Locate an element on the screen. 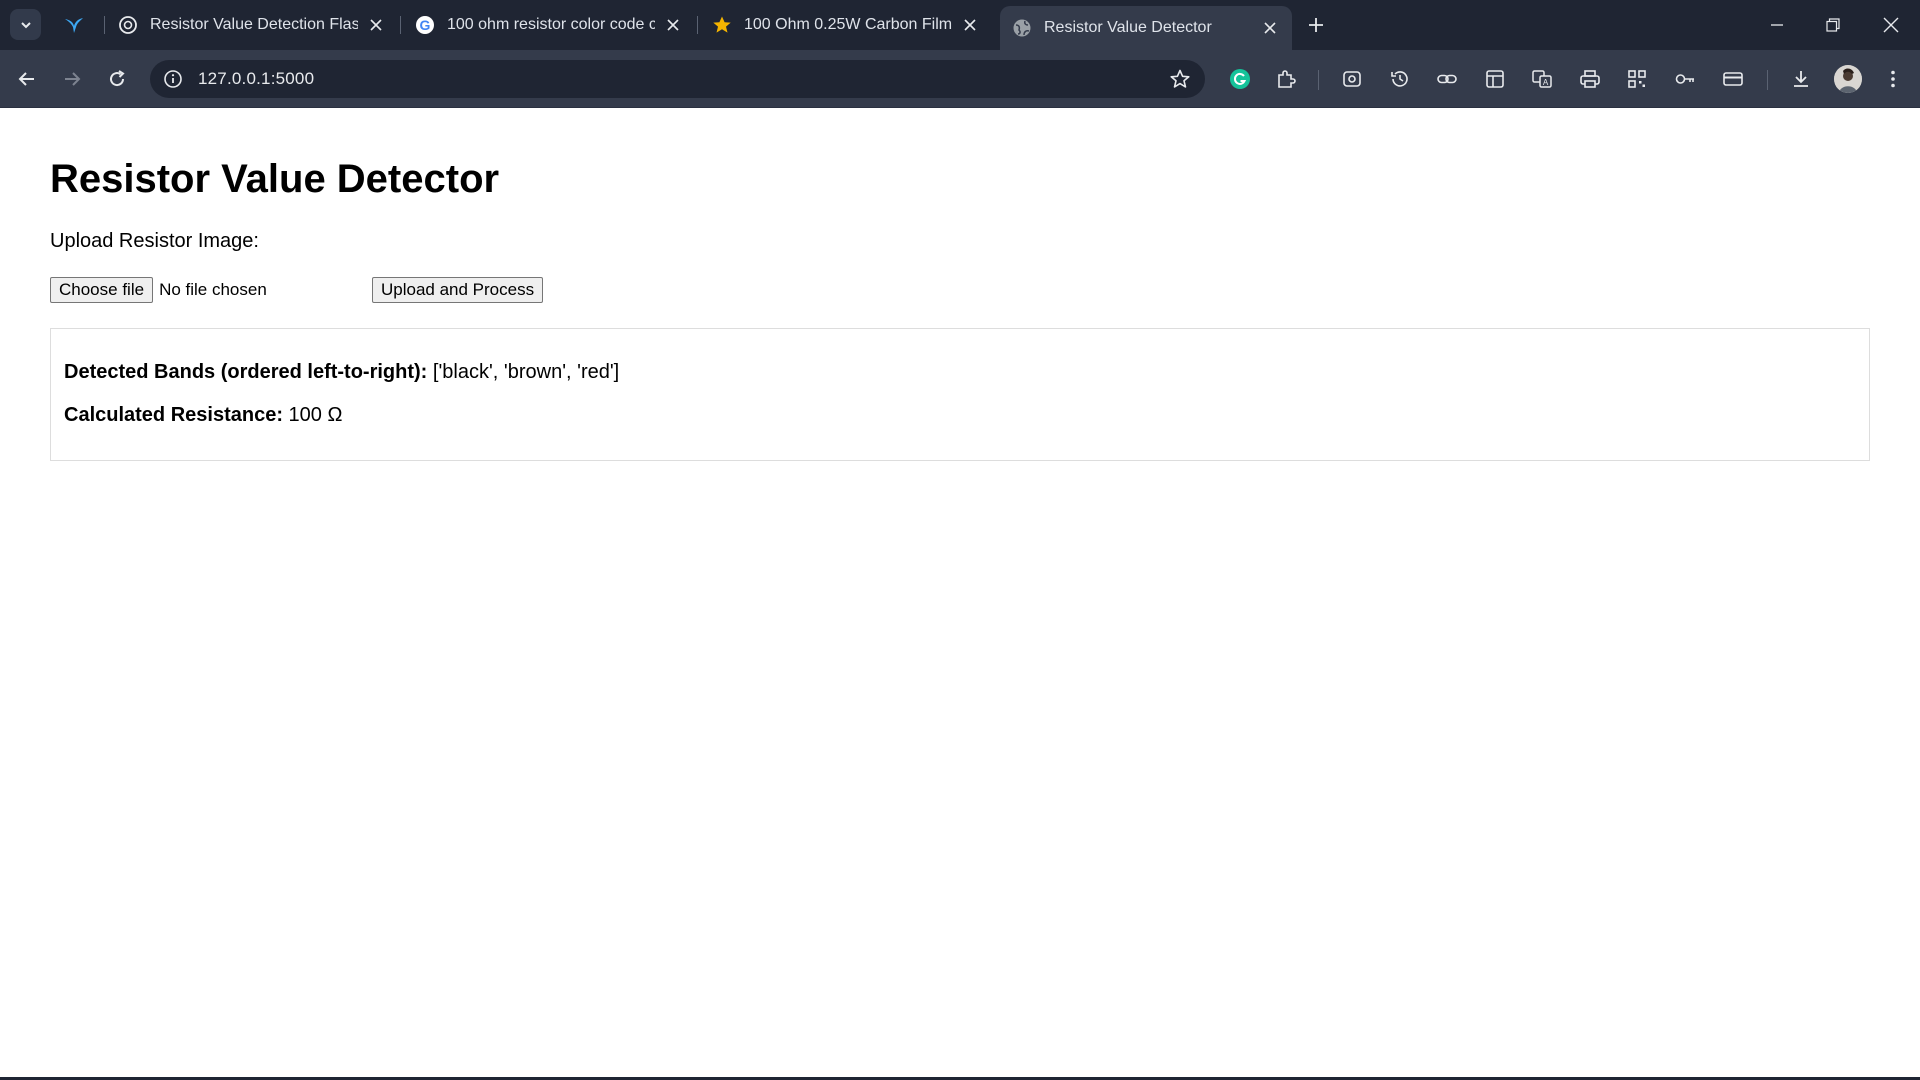 The image size is (1920, 1080). screenshot-button is located at coordinates (1352, 79).